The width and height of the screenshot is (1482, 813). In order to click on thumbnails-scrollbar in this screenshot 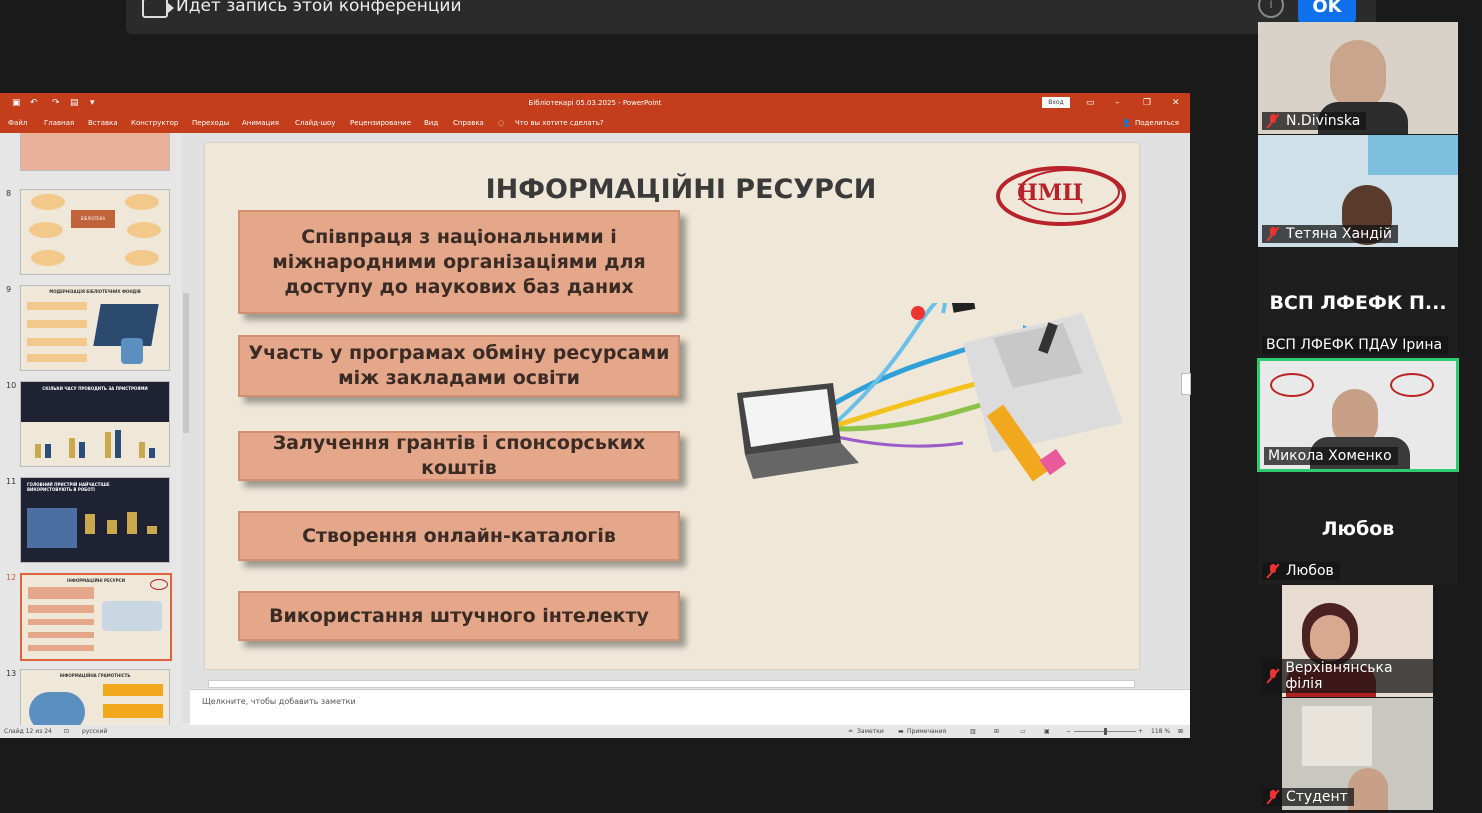, I will do `click(186, 428)`.